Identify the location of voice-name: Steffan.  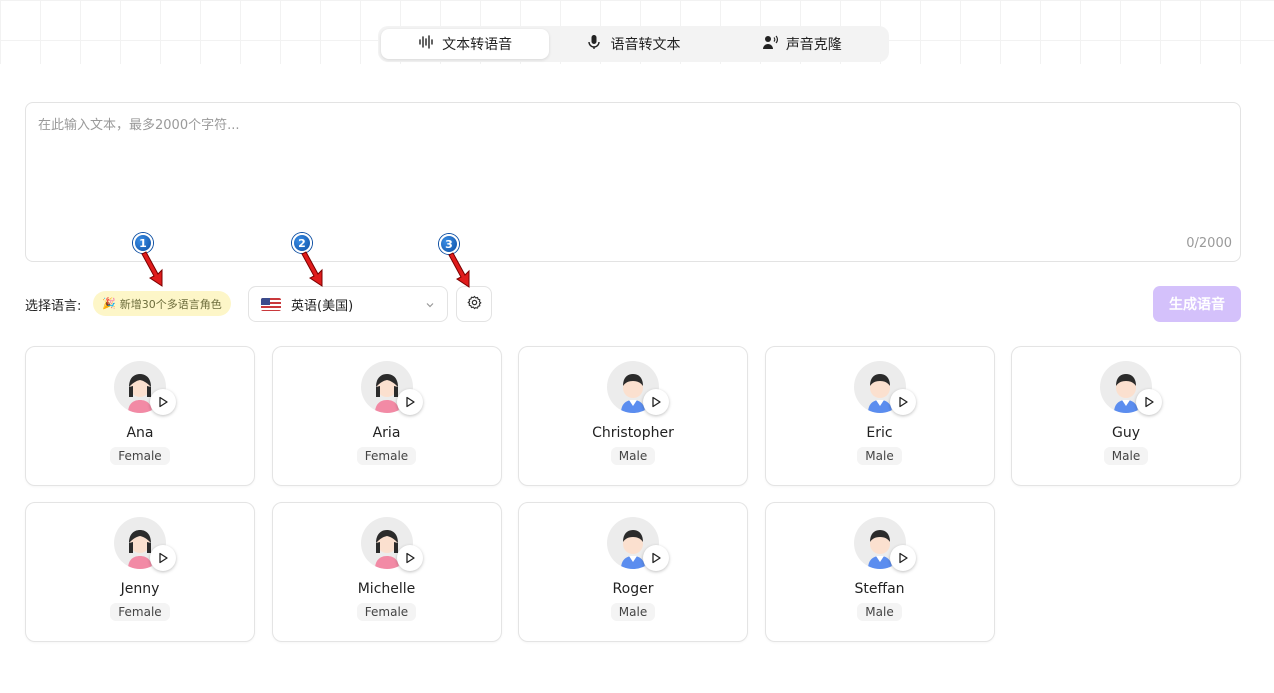
(879, 589).